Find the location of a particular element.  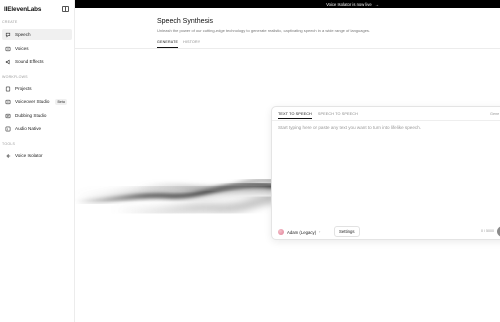

sidebar-item-label: Sound Effects is located at coordinates (29, 61).